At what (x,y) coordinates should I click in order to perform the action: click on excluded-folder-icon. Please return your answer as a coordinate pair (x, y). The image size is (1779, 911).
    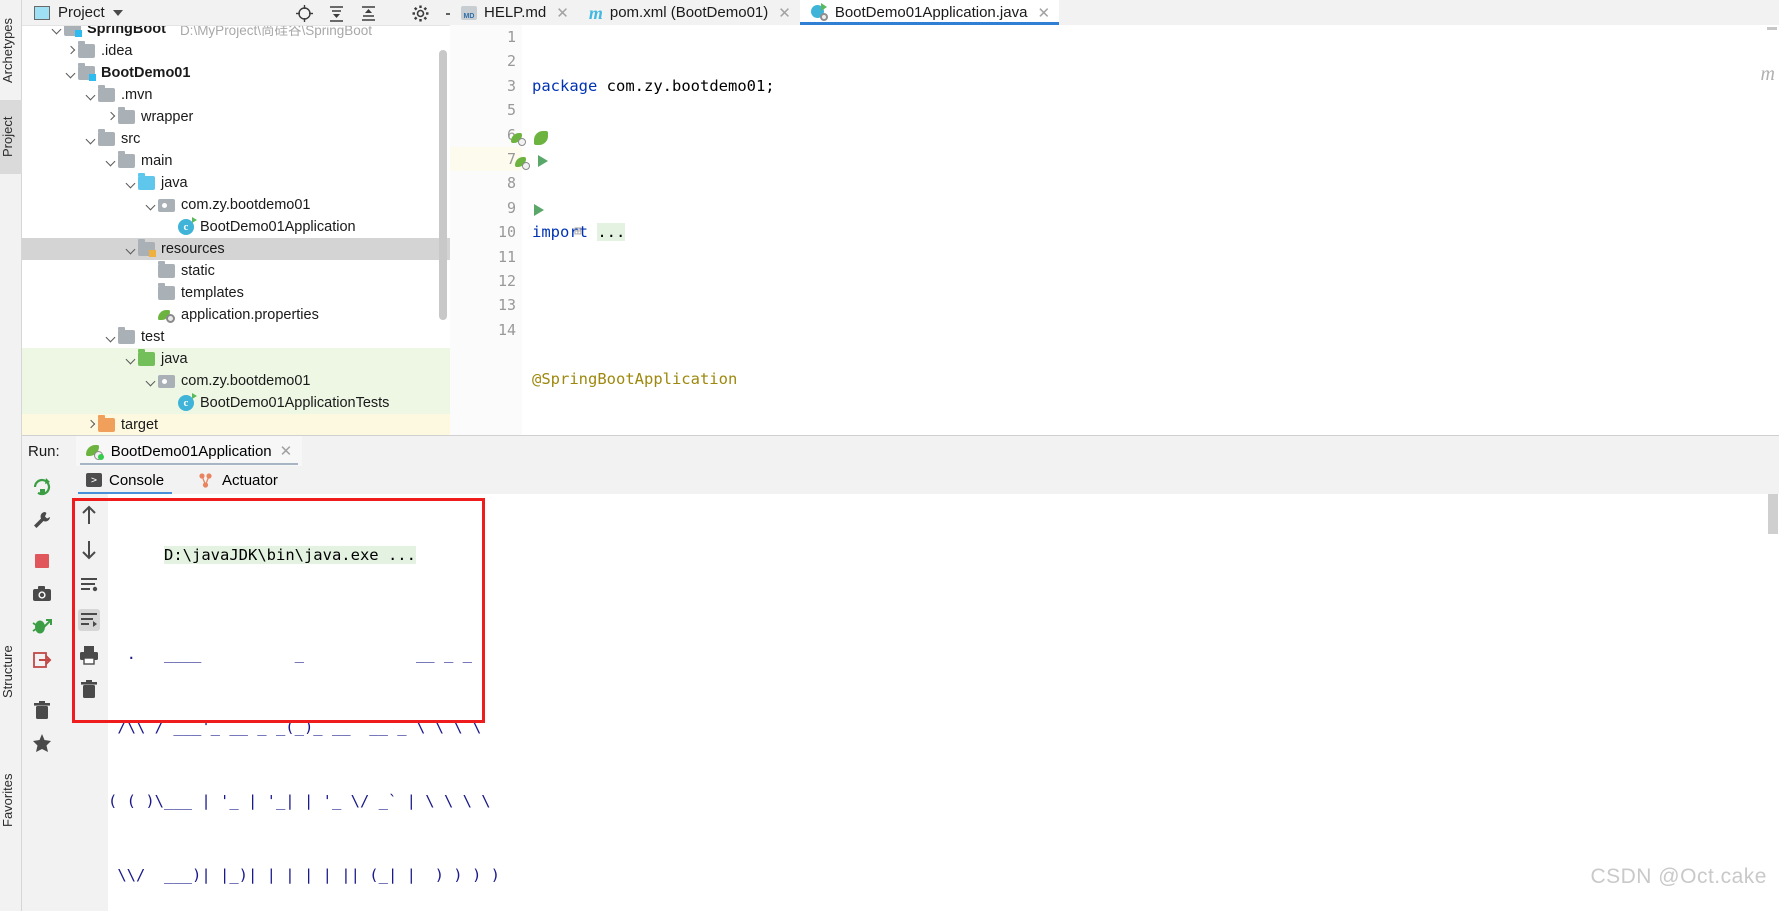
    Looking at the image, I should click on (106, 423).